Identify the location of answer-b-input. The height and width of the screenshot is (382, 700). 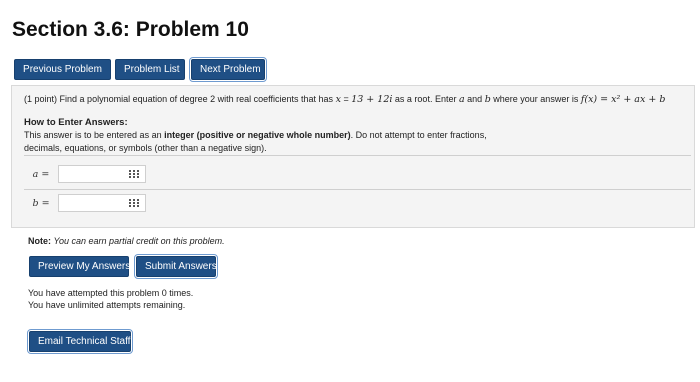
(92, 205).